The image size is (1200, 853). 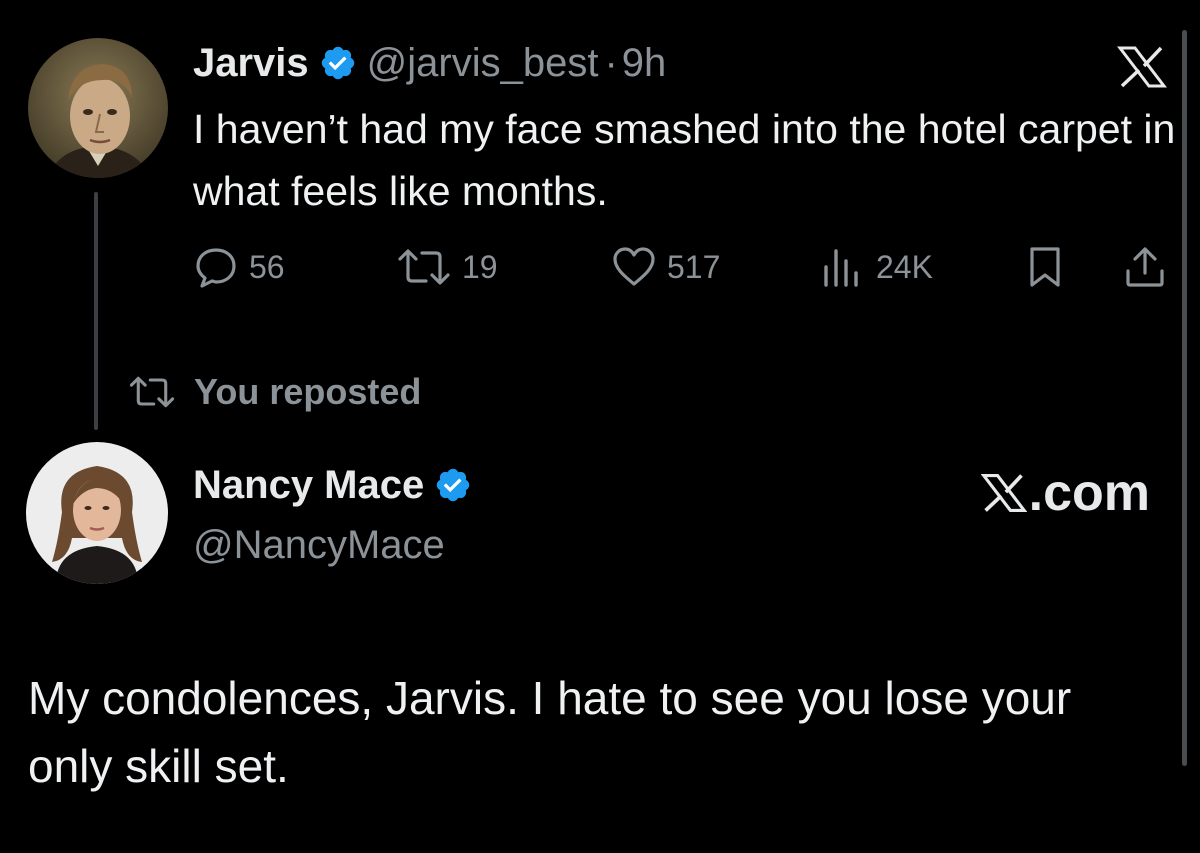 I want to click on reposted-tweet-handle: @NancyMace, so click(x=319, y=545).